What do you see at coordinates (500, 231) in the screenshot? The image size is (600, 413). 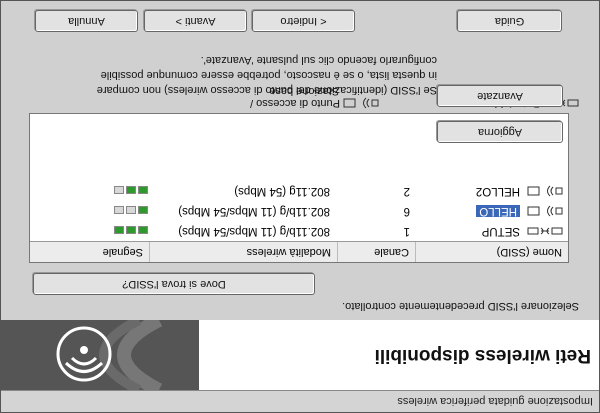 I see `ssid-cell: SETUP` at bounding box center [500, 231].